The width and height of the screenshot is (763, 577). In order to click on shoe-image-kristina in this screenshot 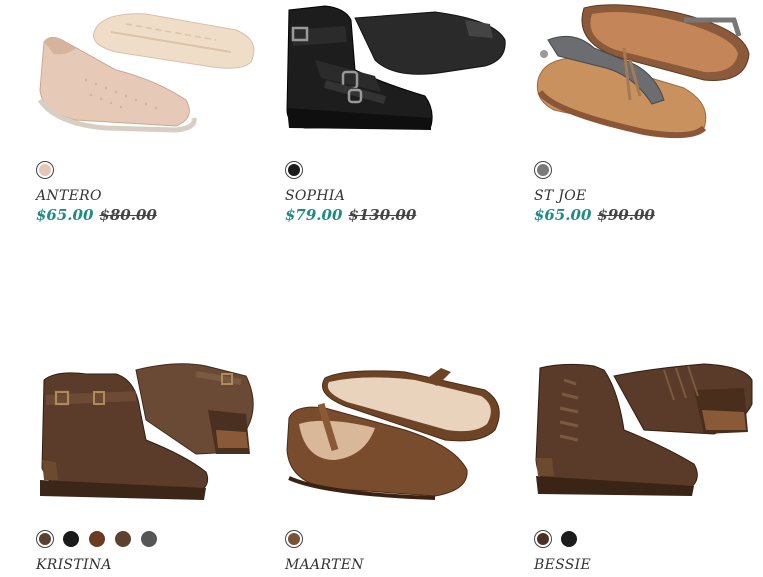, I will do `click(151, 435)`.